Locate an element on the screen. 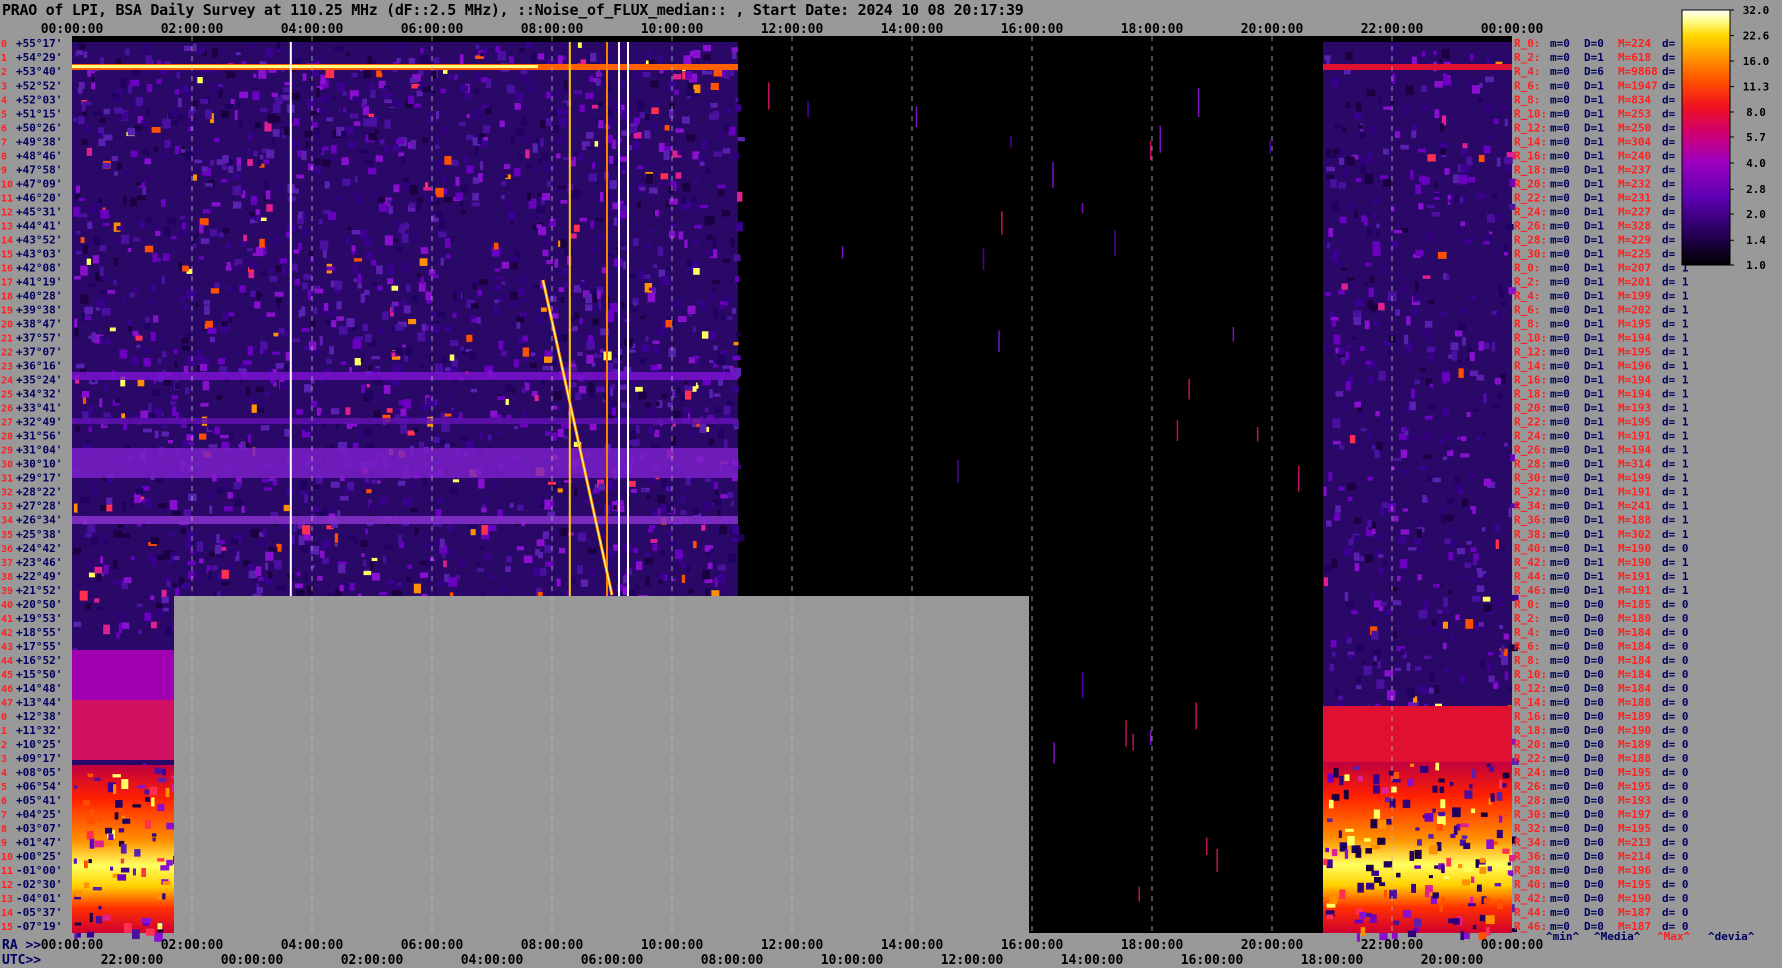  declination-label: +28°22' is located at coordinates (39, 492).